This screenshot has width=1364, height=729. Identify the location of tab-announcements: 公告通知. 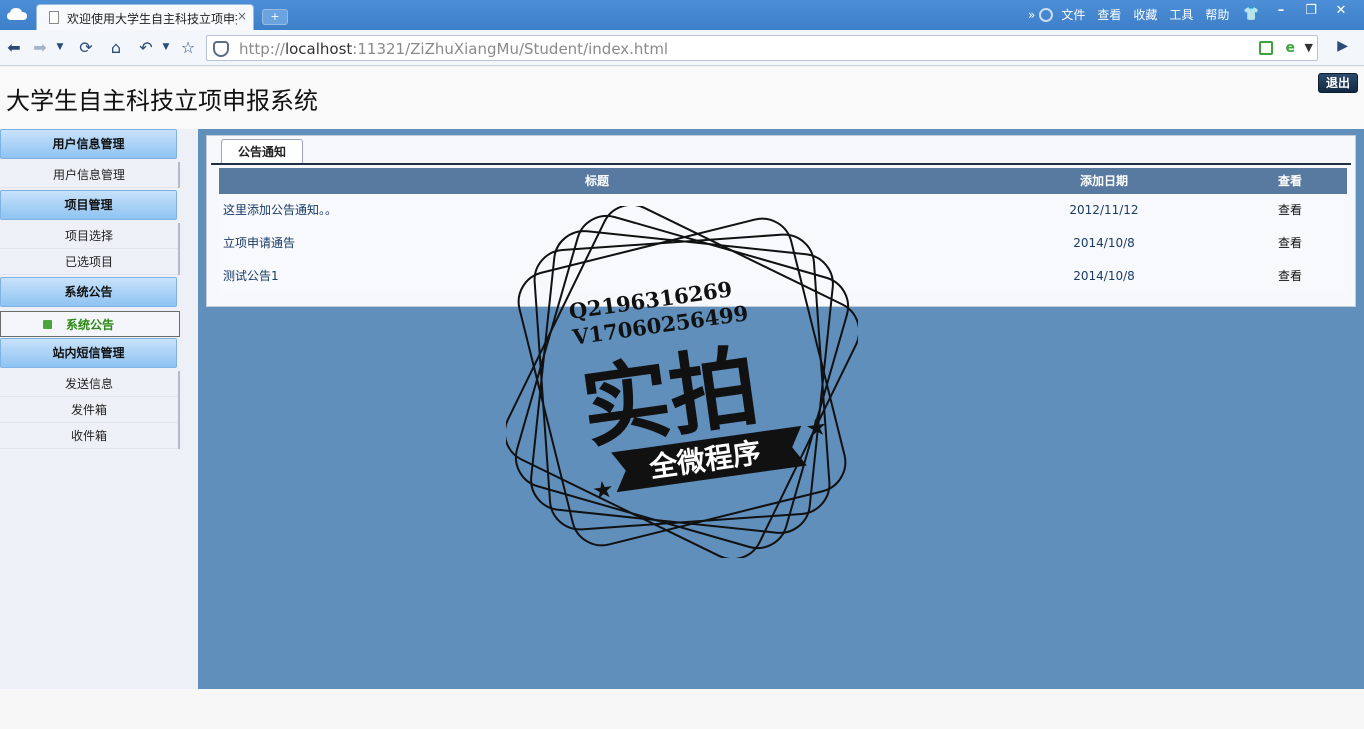
(262, 151).